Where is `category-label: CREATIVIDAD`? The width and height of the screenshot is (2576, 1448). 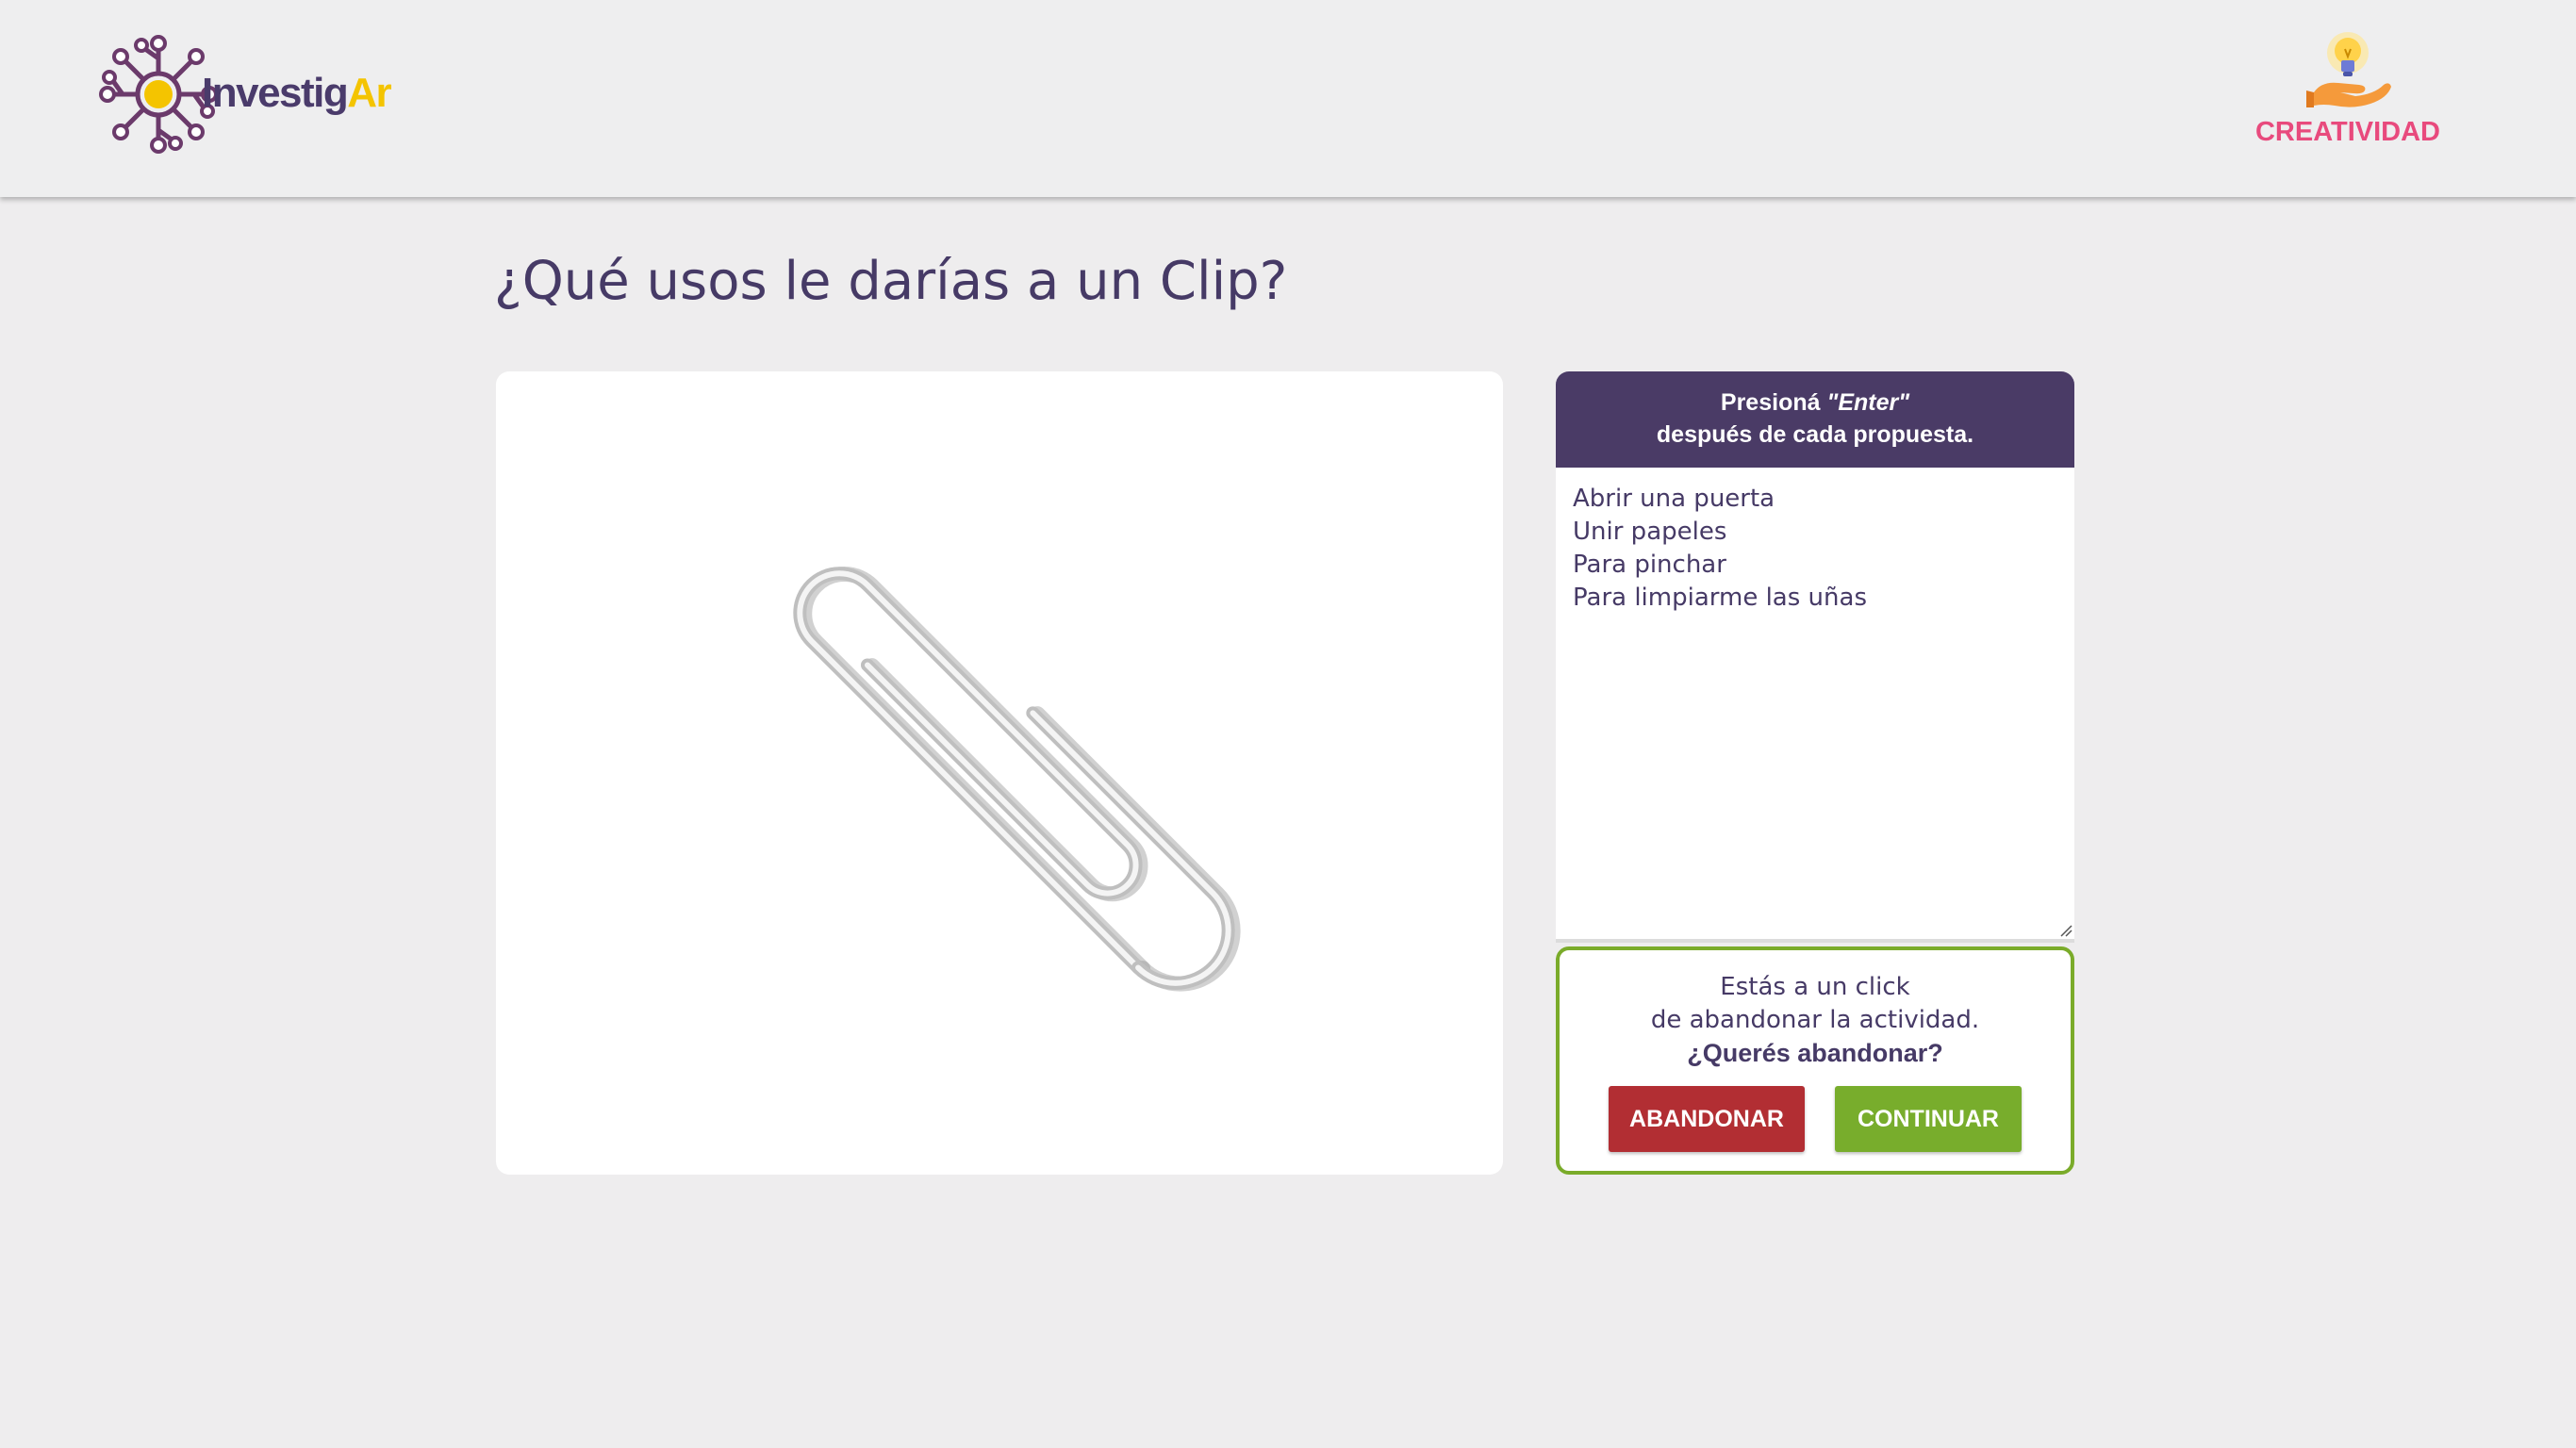
category-label: CREATIVIDAD is located at coordinates (2347, 132).